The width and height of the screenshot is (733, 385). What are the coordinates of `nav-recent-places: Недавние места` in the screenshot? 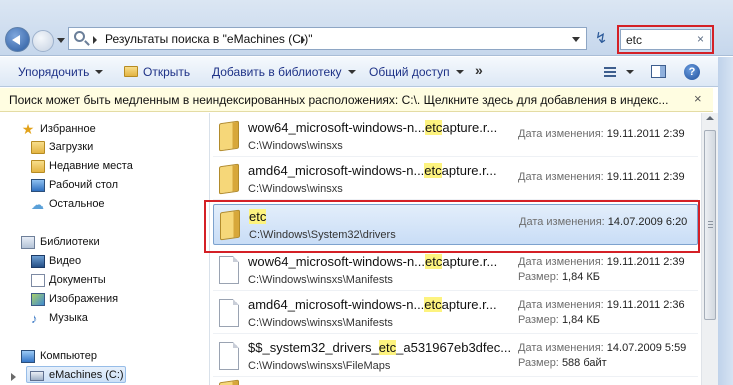 It's located at (103, 166).